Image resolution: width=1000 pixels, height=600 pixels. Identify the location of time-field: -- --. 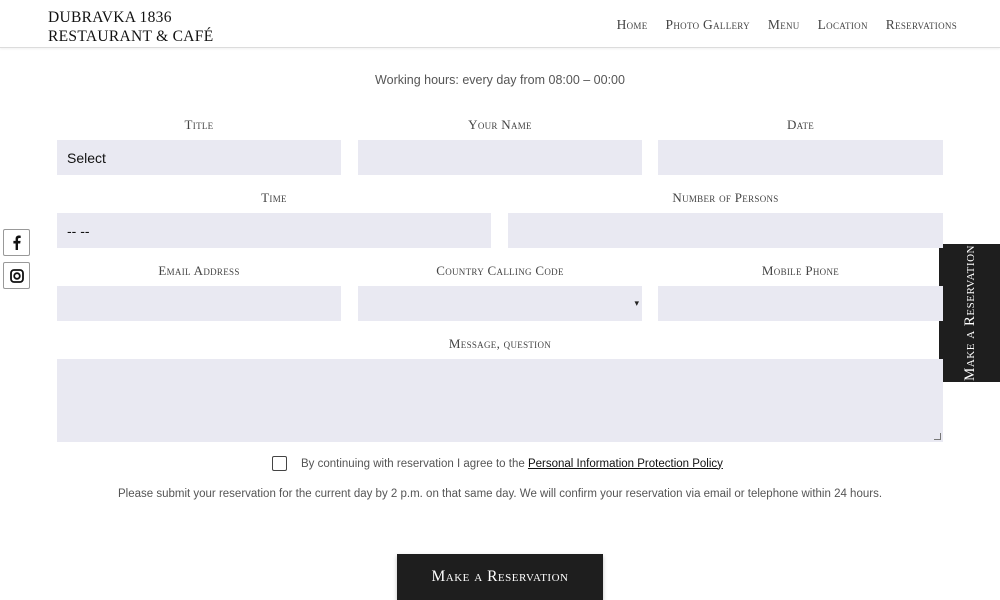
(274, 230).